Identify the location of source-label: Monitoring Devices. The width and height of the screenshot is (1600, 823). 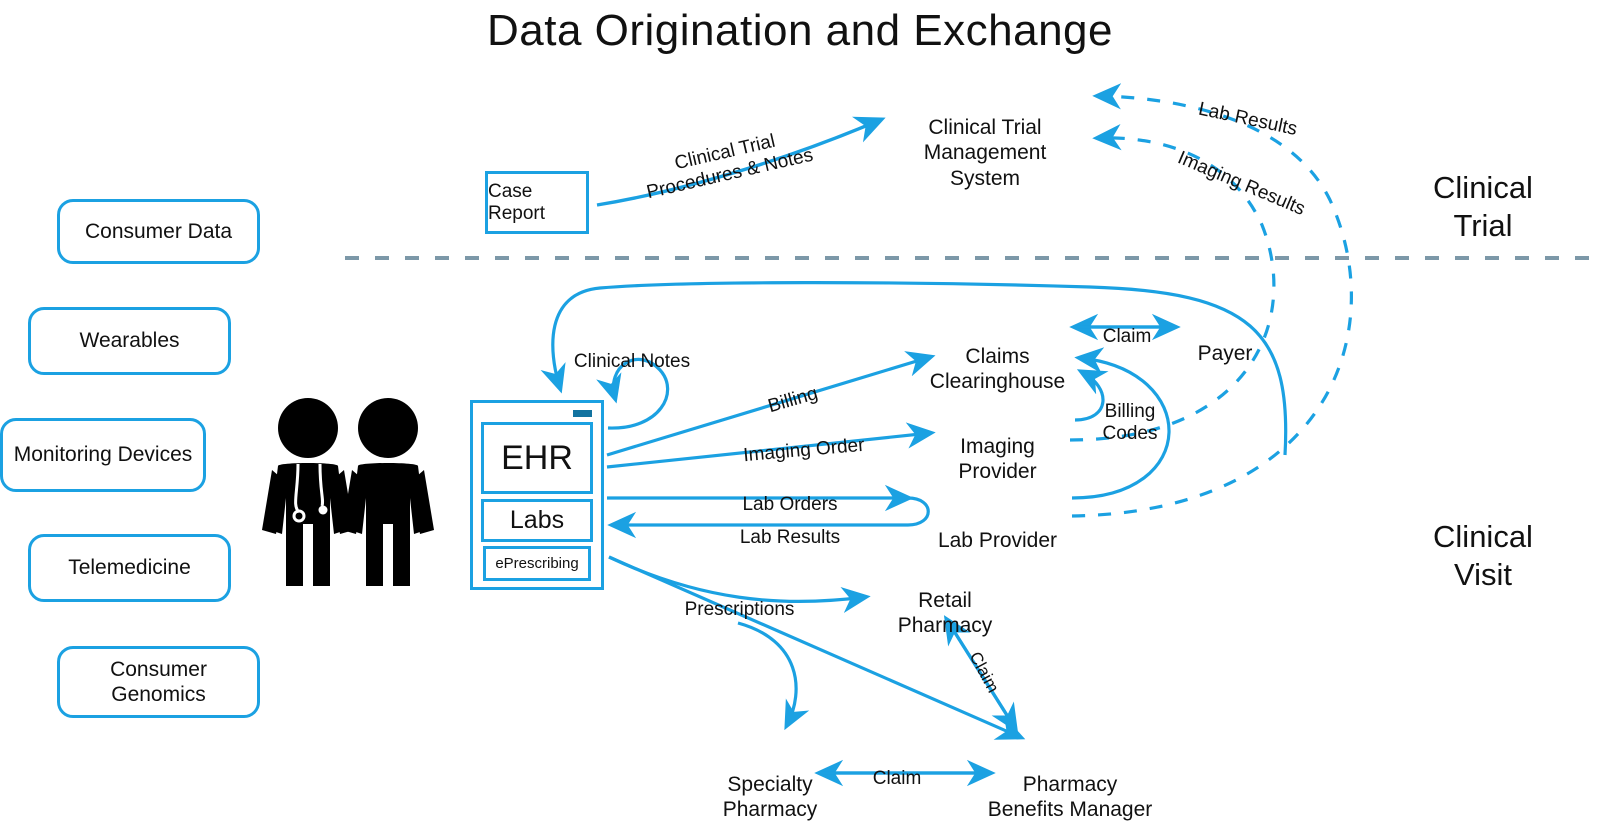
(103, 455).